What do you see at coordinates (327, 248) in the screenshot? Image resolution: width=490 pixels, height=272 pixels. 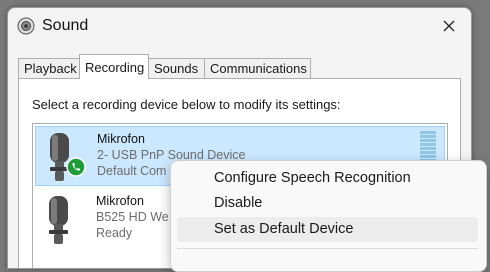 I see `menu-separator` at bounding box center [327, 248].